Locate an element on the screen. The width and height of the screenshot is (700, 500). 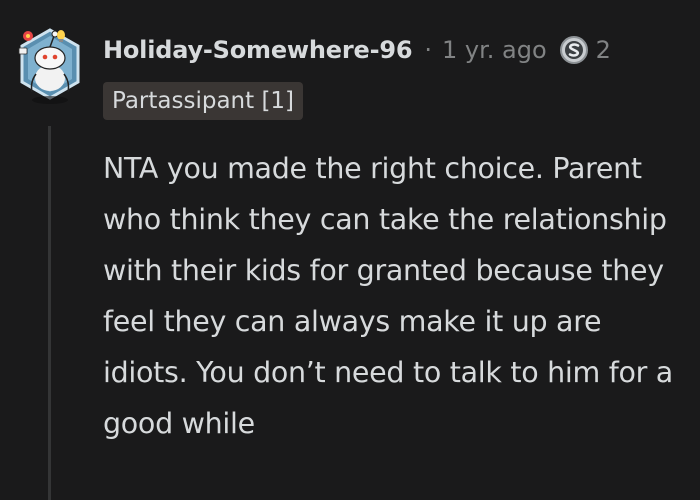
comment-header: Holiday-Somewhere-96 · 1 yr. ago 2 is located at coordinates (357, 50).